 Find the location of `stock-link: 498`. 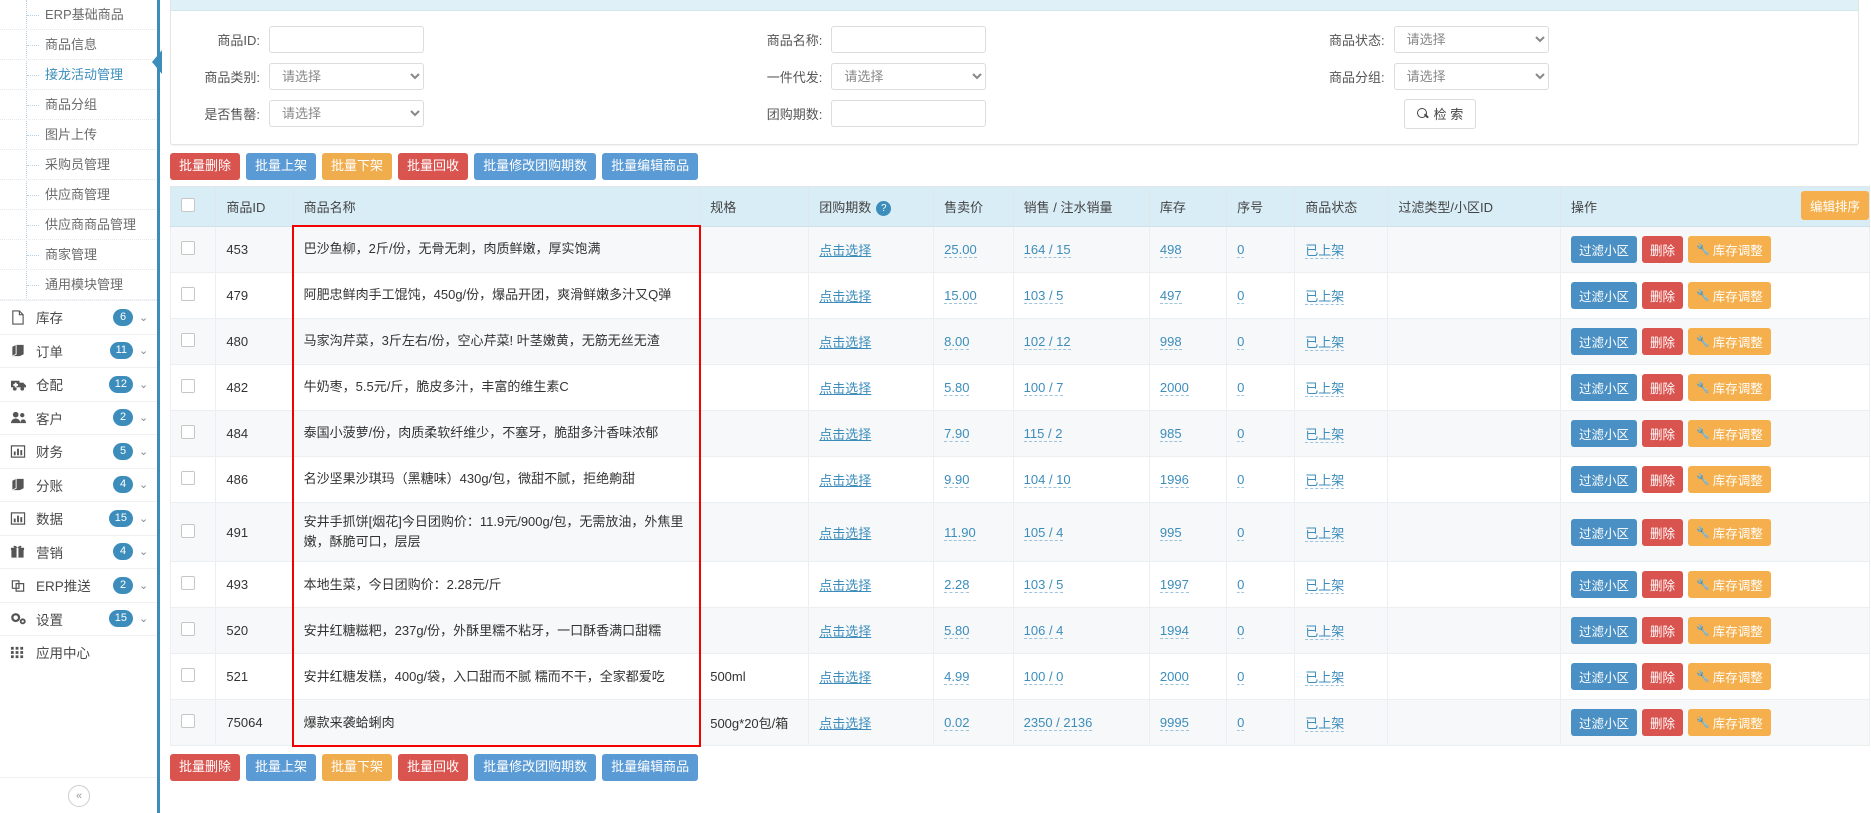

stock-link: 498 is located at coordinates (1170, 249).